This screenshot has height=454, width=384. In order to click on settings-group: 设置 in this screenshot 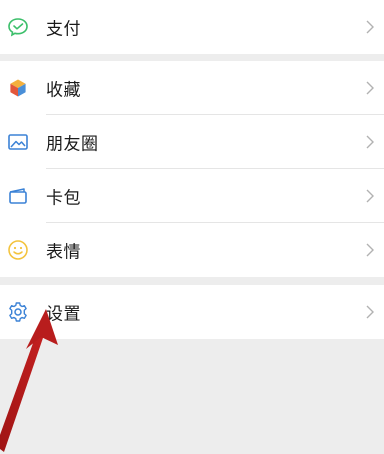, I will do `click(192, 312)`.